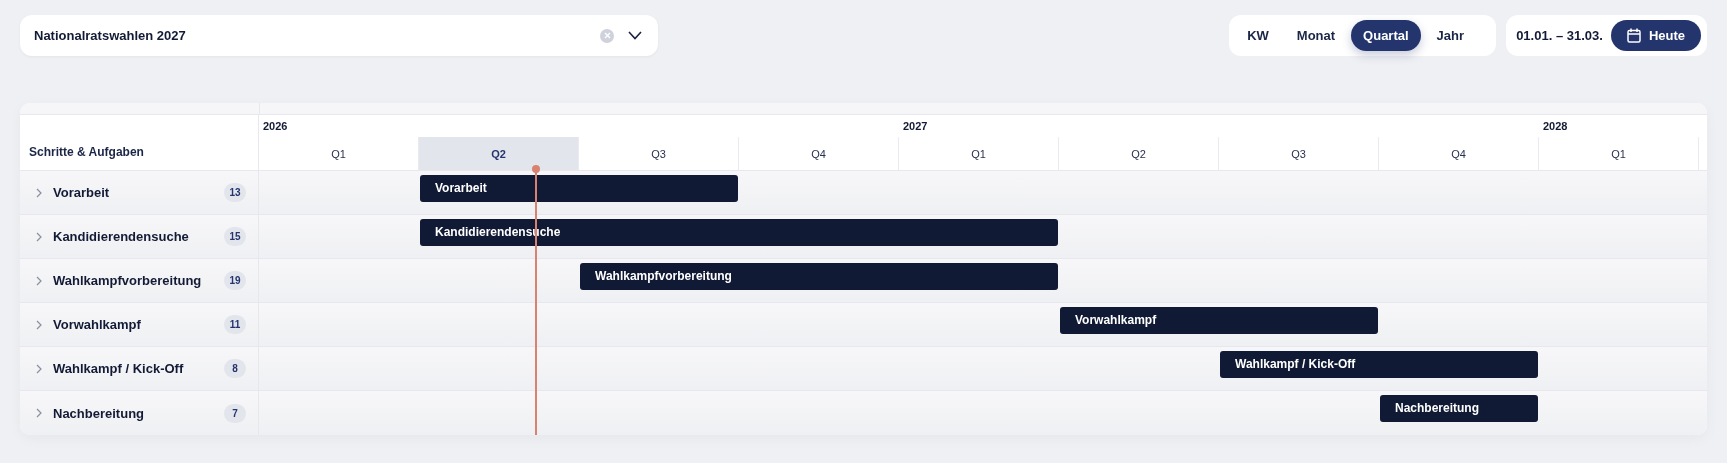 This screenshot has height=463, width=1727. What do you see at coordinates (235, 368) in the screenshot?
I see `count-badge: 8` at bounding box center [235, 368].